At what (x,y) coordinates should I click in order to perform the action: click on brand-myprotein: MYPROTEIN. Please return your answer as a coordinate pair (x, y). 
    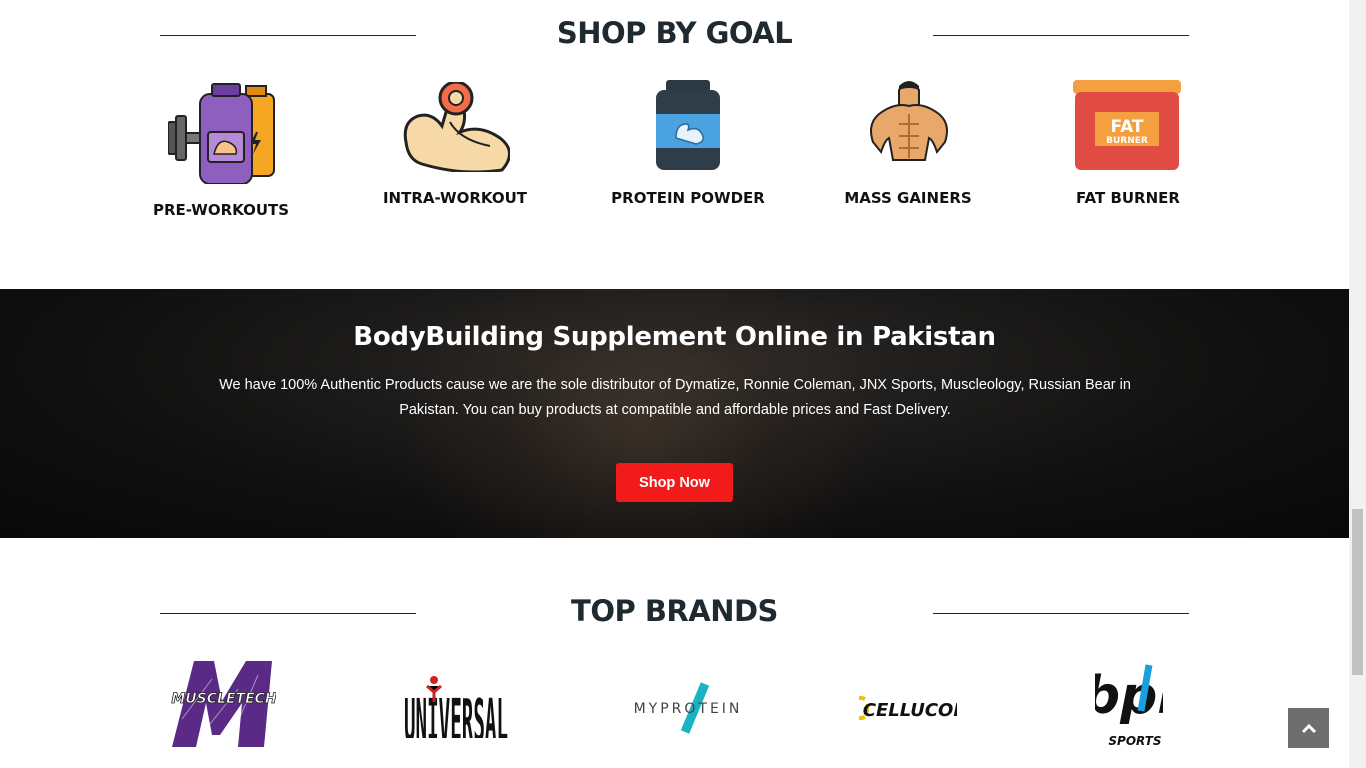
    Looking at the image, I should click on (688, 707).